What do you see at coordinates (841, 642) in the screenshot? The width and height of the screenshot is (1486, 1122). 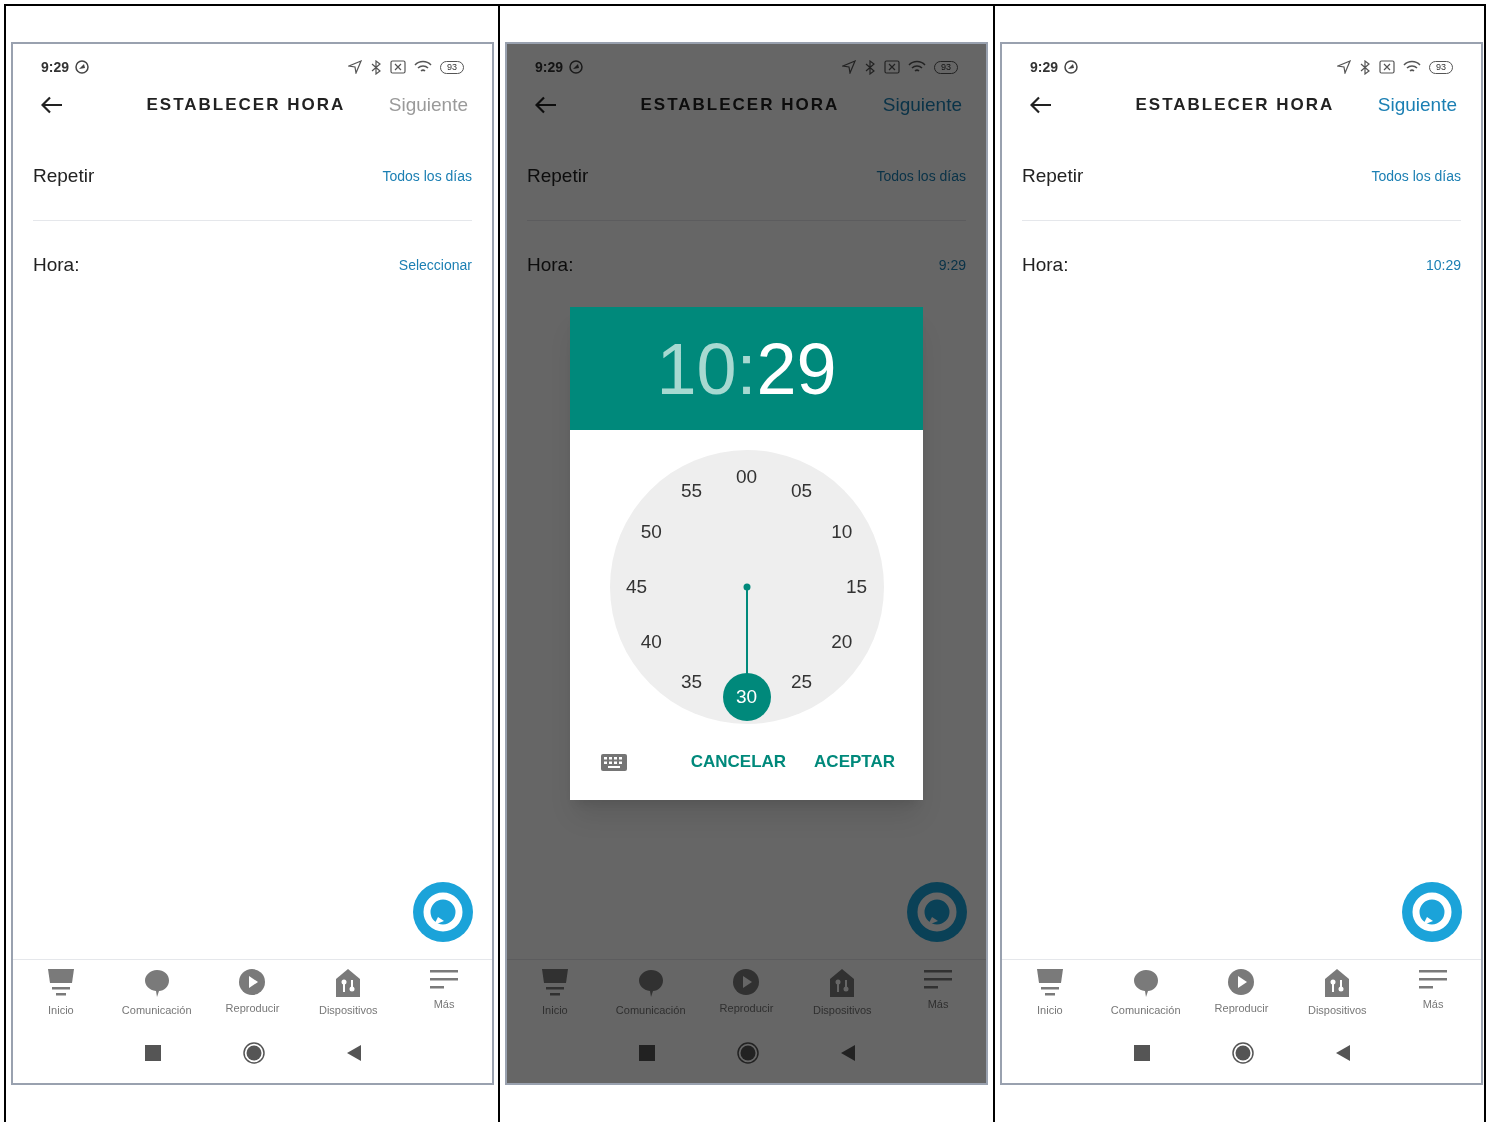 I see `minute-number: 20` at bounding box center [841, 642].